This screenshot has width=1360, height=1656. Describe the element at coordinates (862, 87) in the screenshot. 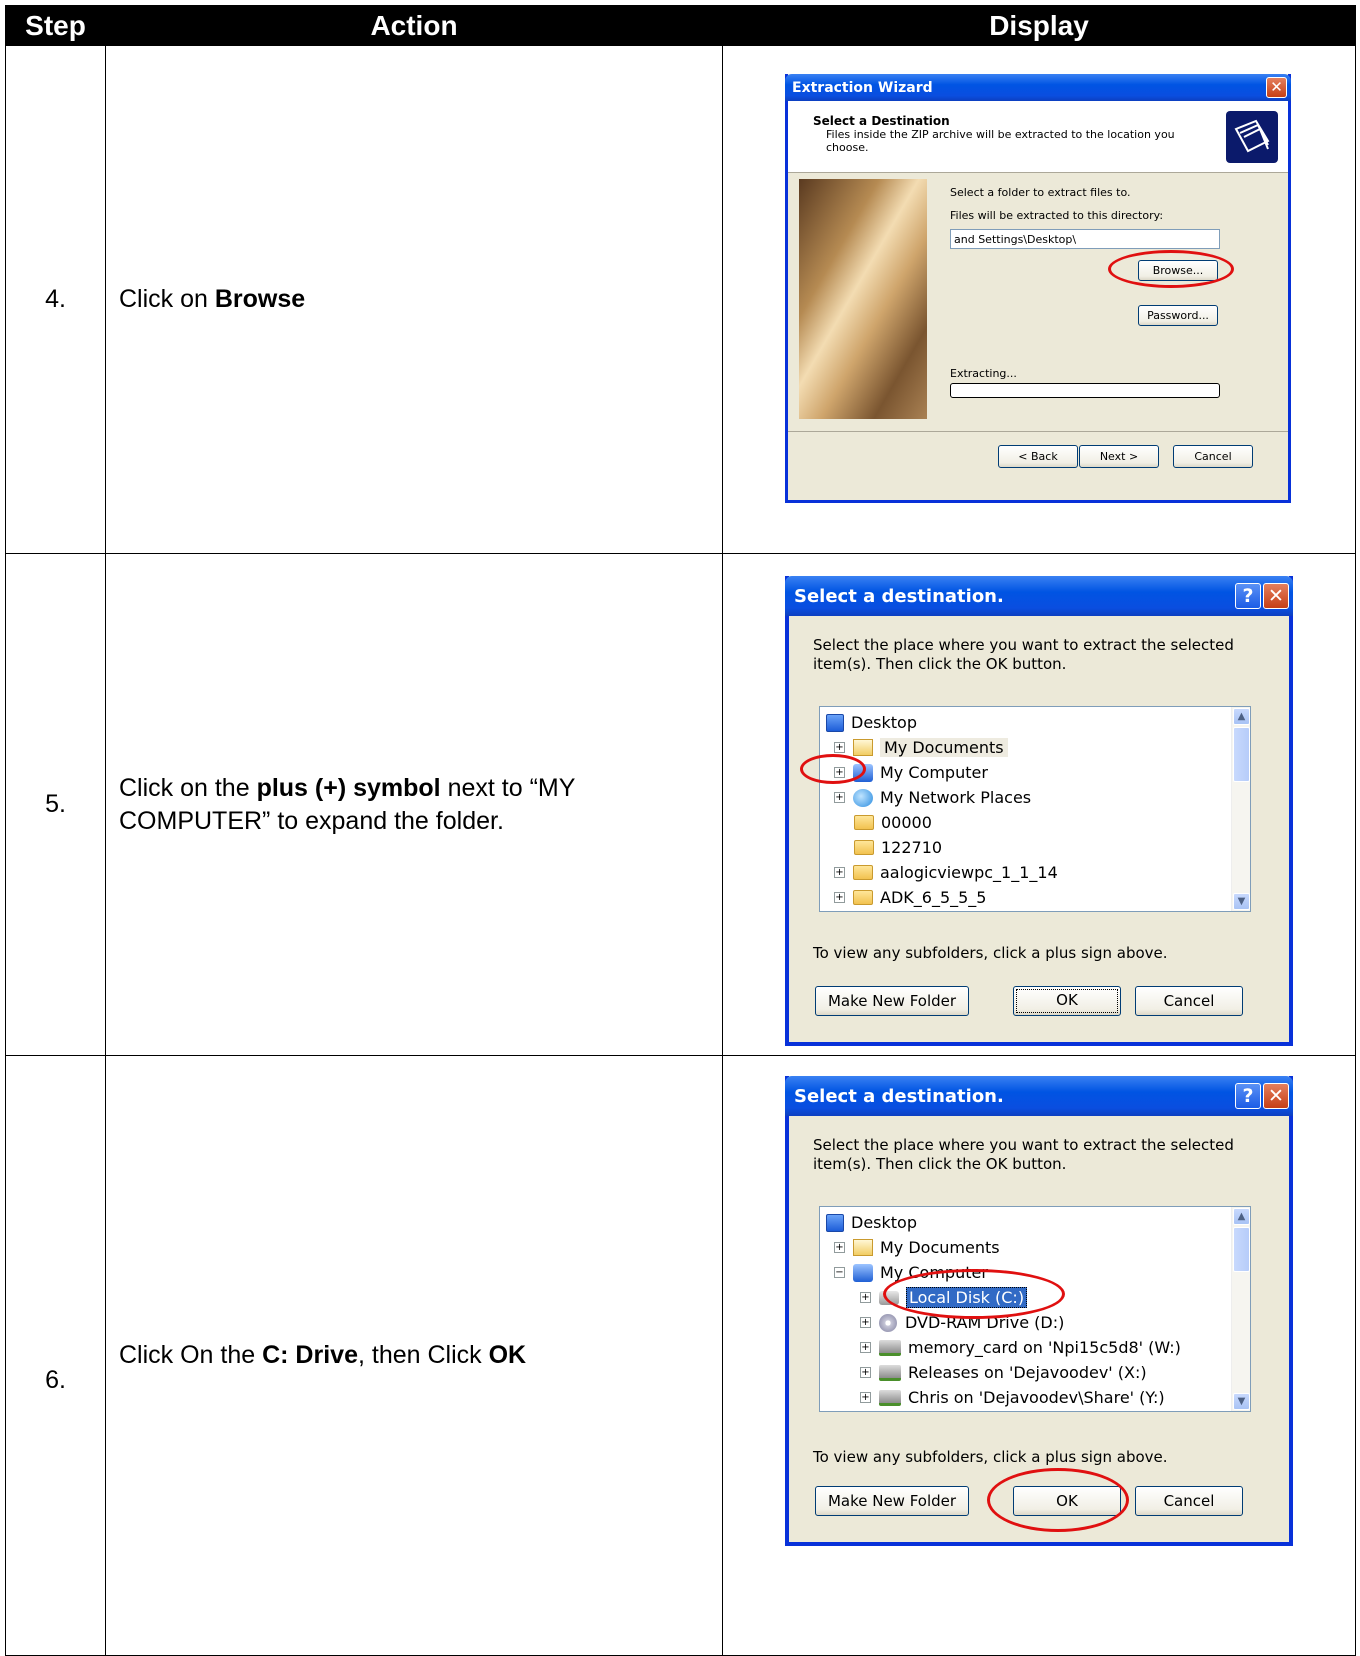

I see `wizard-title: Extraction Wizard` at that location.